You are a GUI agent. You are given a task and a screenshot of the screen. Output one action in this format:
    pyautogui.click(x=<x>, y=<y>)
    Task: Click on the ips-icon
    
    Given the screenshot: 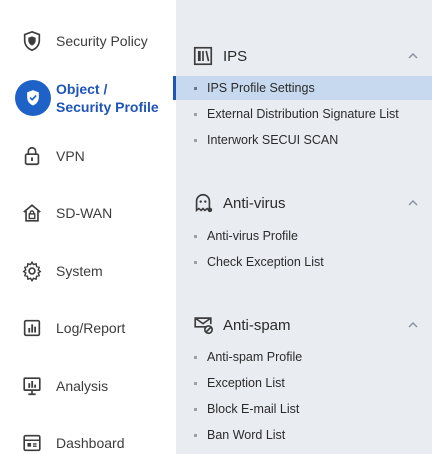 What is the action you would take?
    pyautogui.click(x=203, y=56)
    